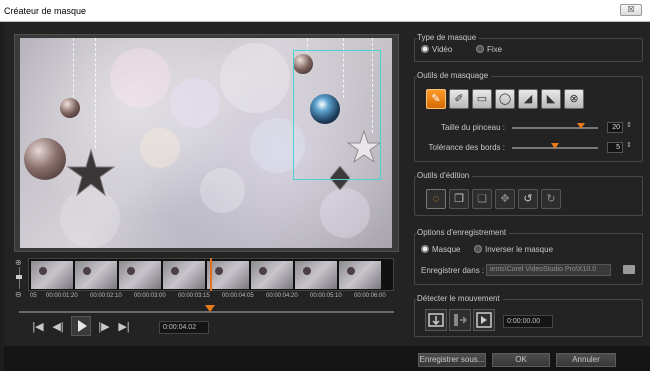 This screenshot has width=650, height=371. Describe the element at coordinates (480, 49) in the screenshot. I see `fixed-radio` at that location.